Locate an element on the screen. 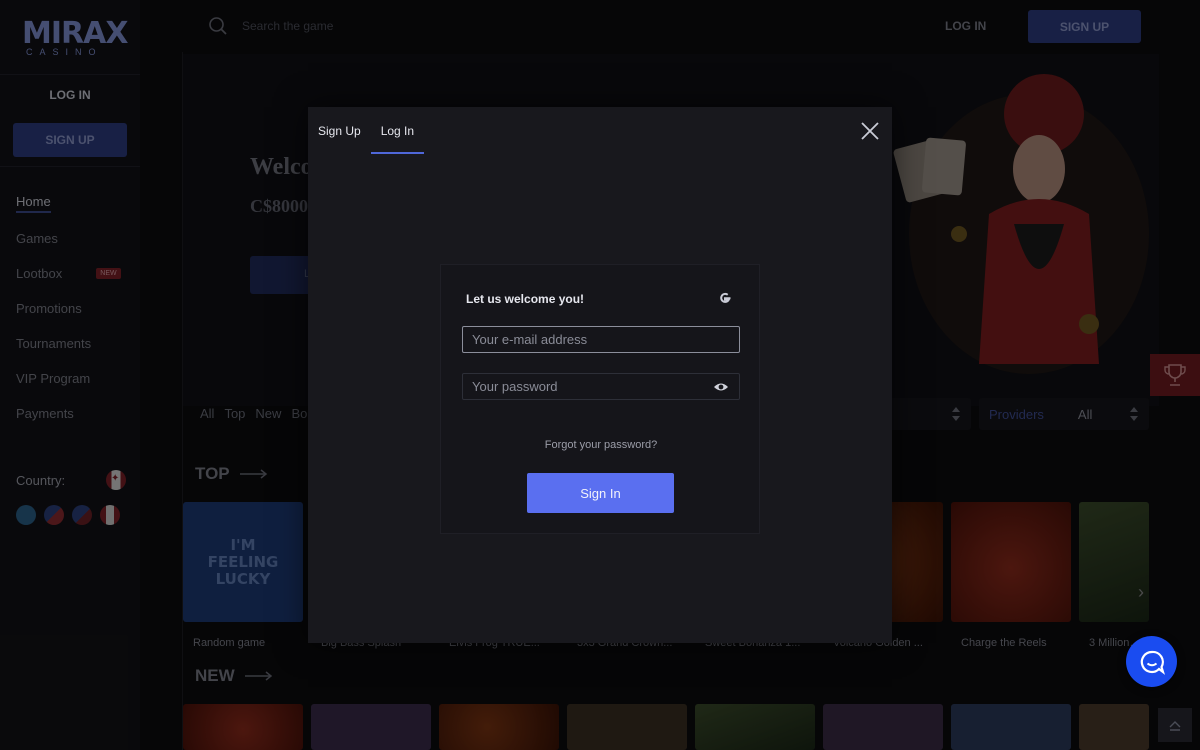  scroll-top-button is located at coordinates (1175, 725).